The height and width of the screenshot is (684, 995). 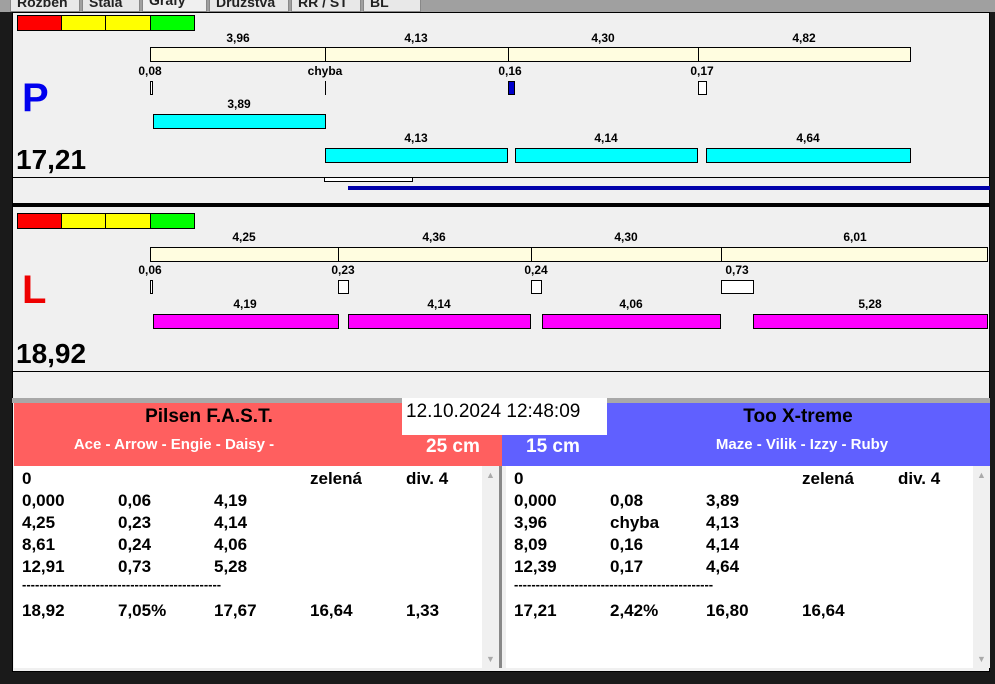 What do you see at coordinates (150, 270) in the screenshot?
I see `reaction-label: 0,06` at bounding box center [150, 270].